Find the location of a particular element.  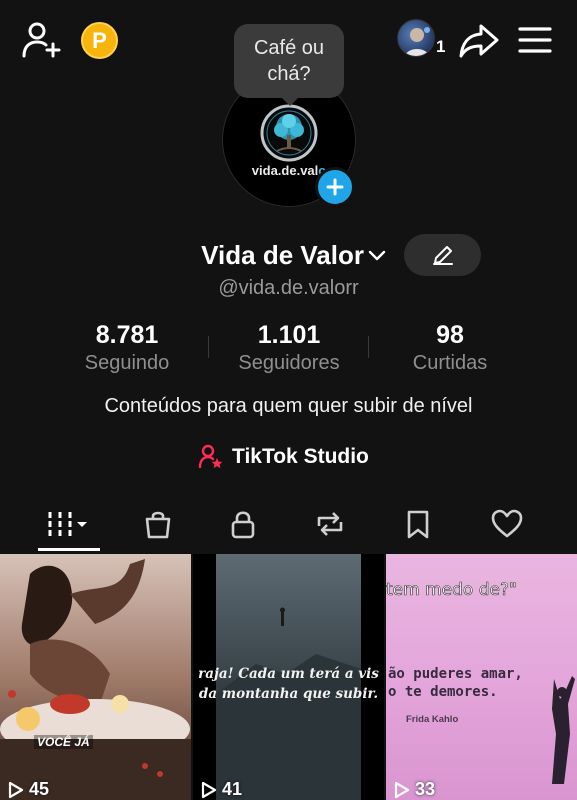

coin-icon: P is located at coordinates (99, 40).